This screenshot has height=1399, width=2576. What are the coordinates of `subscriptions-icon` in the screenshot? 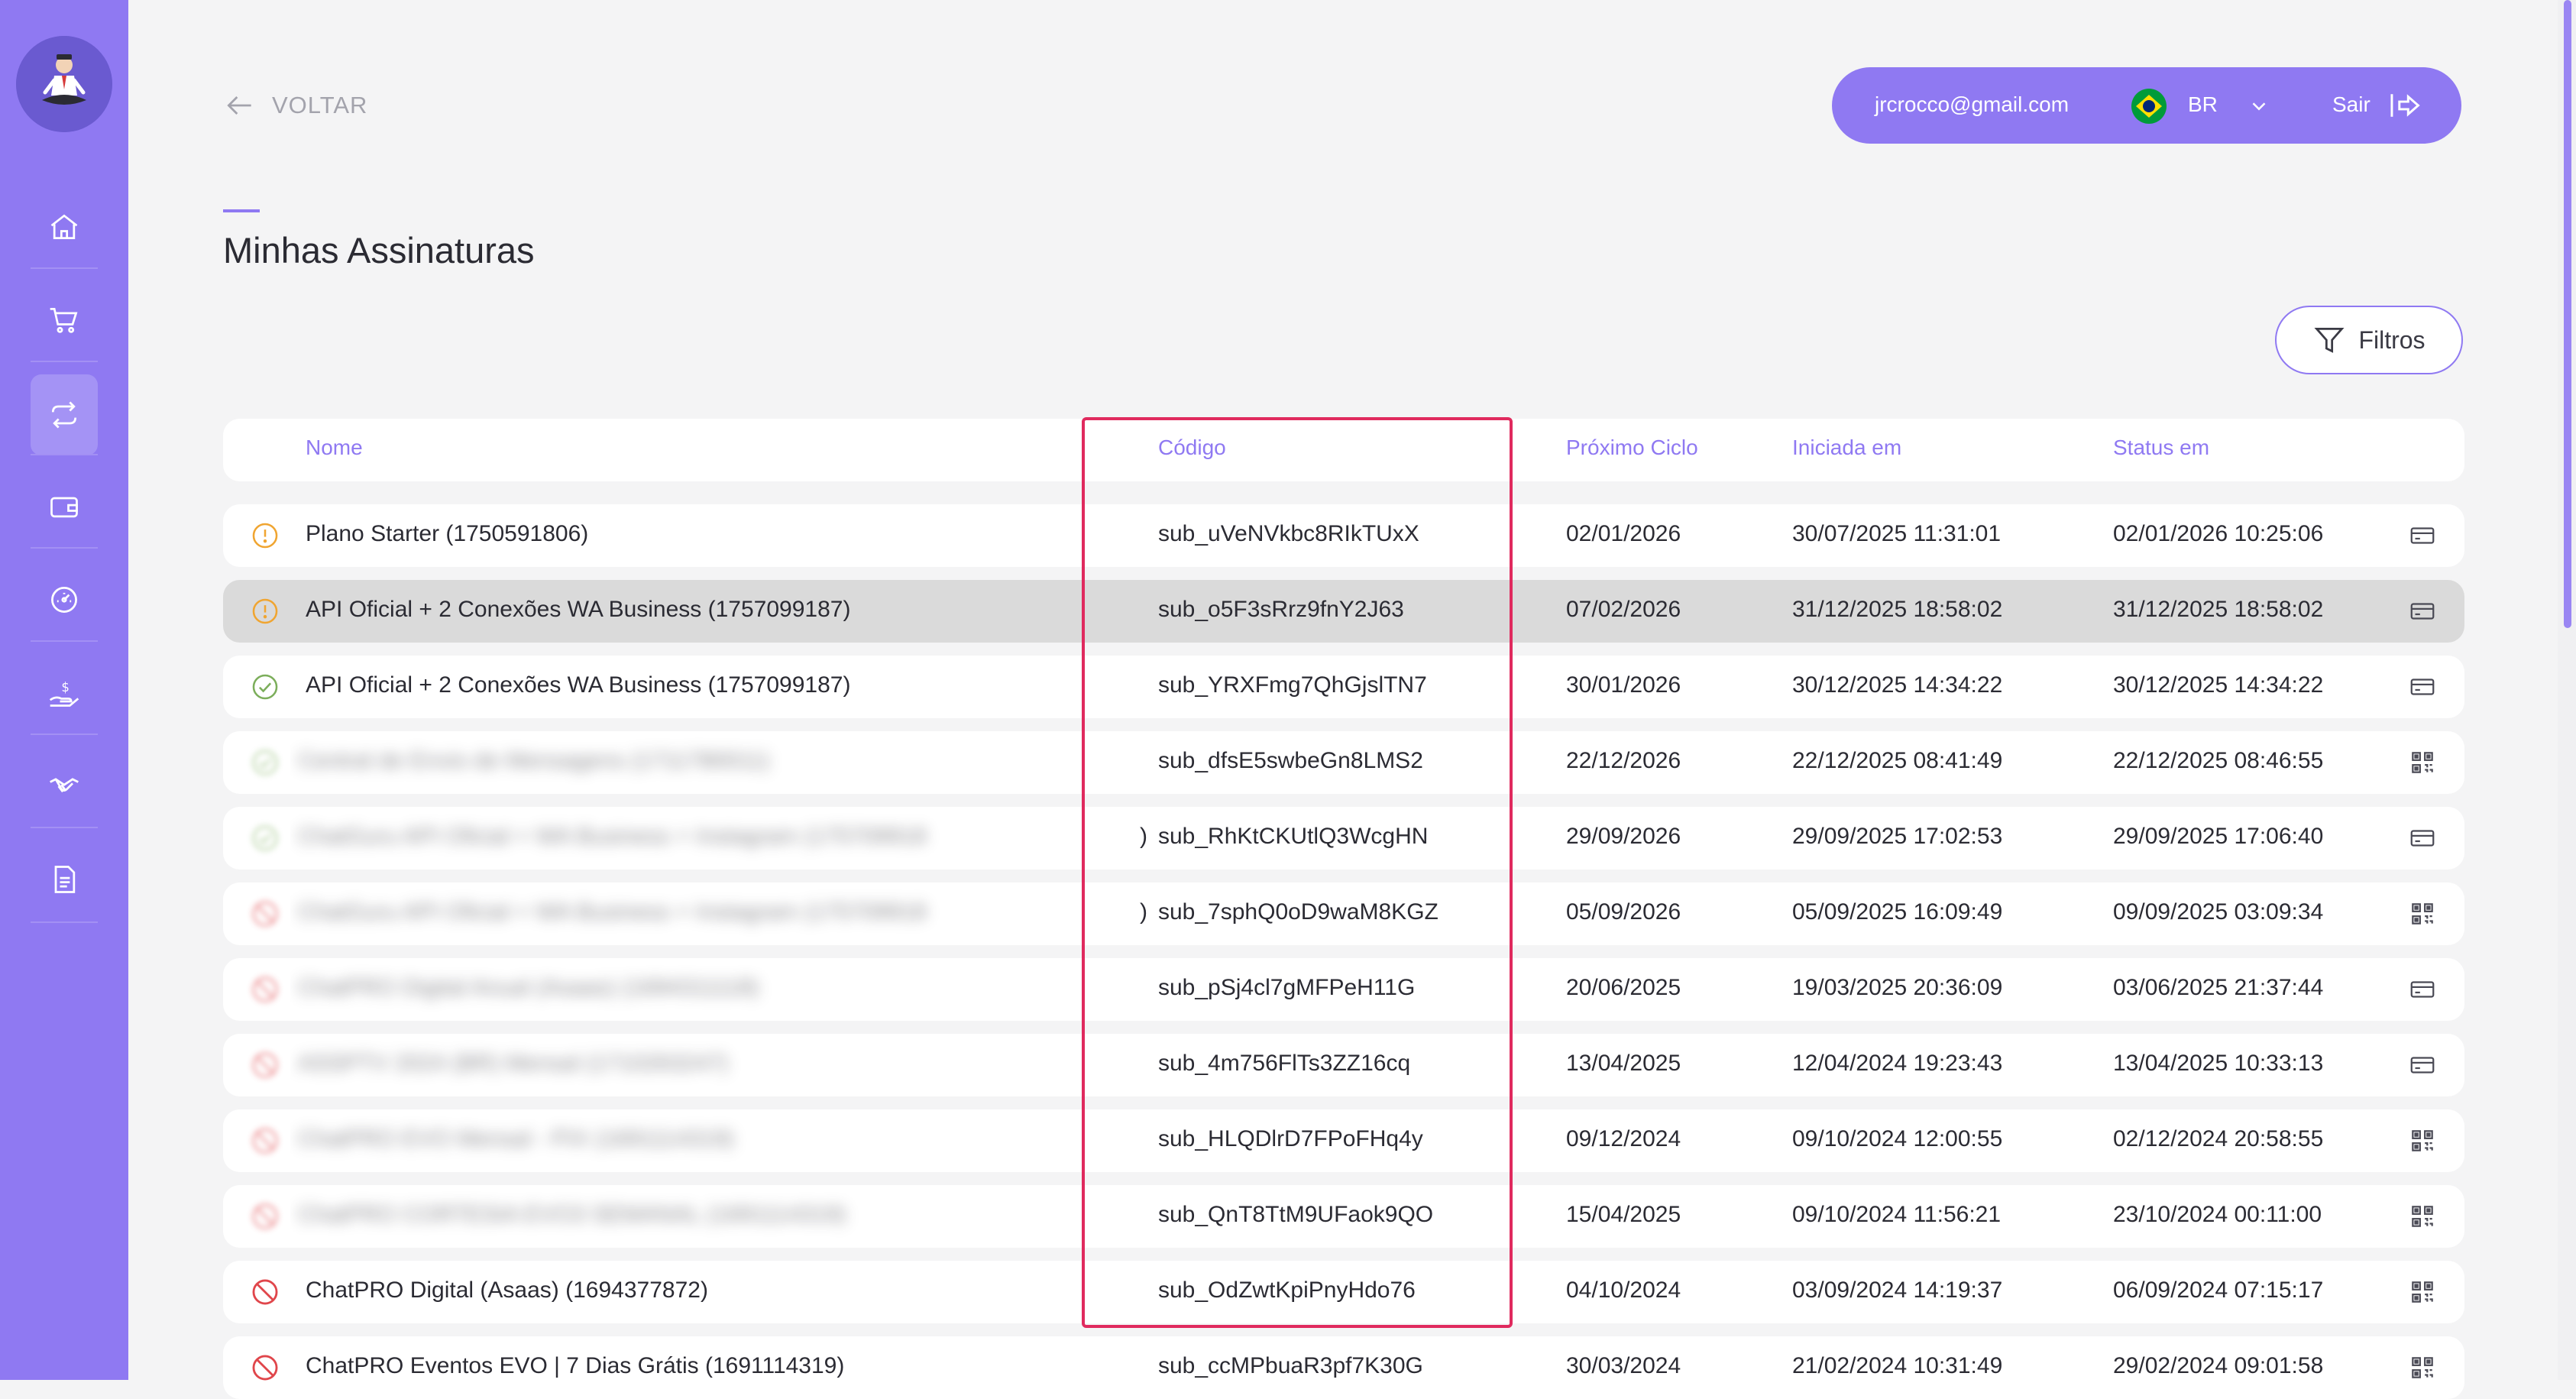 It's located at (64, 415).